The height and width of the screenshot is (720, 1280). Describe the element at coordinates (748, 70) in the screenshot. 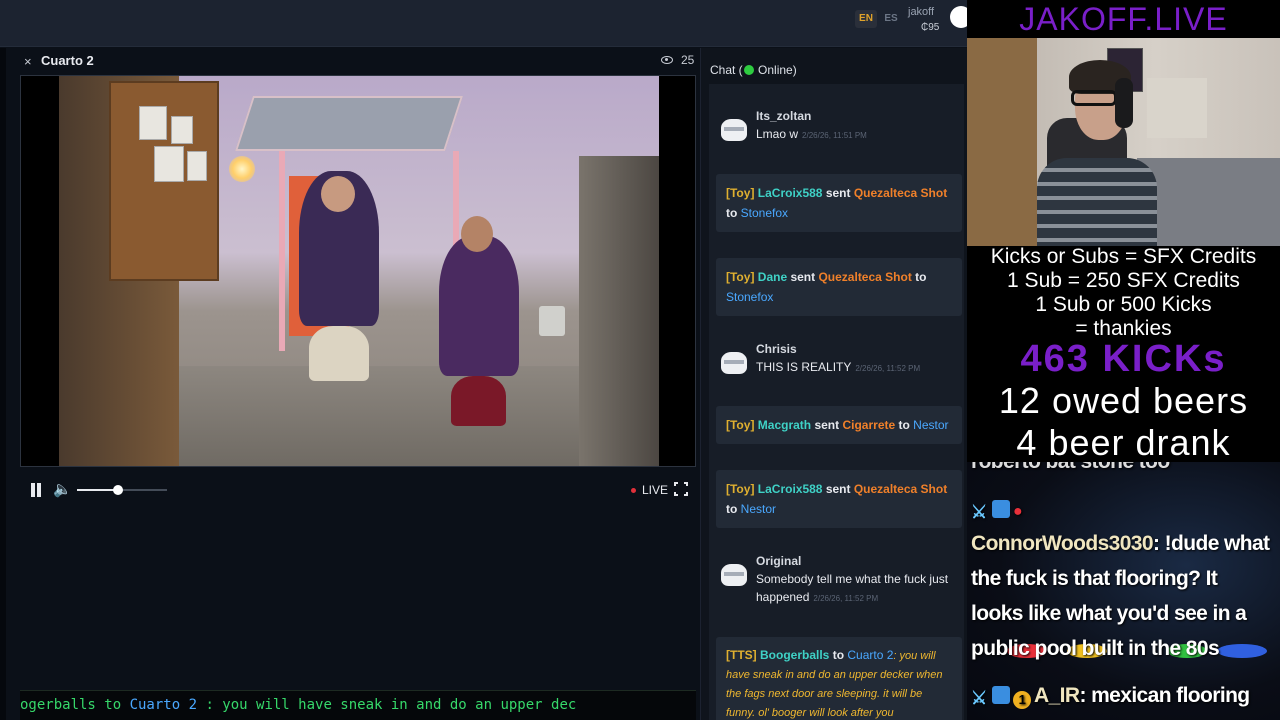

I see `online-dot` at that location.